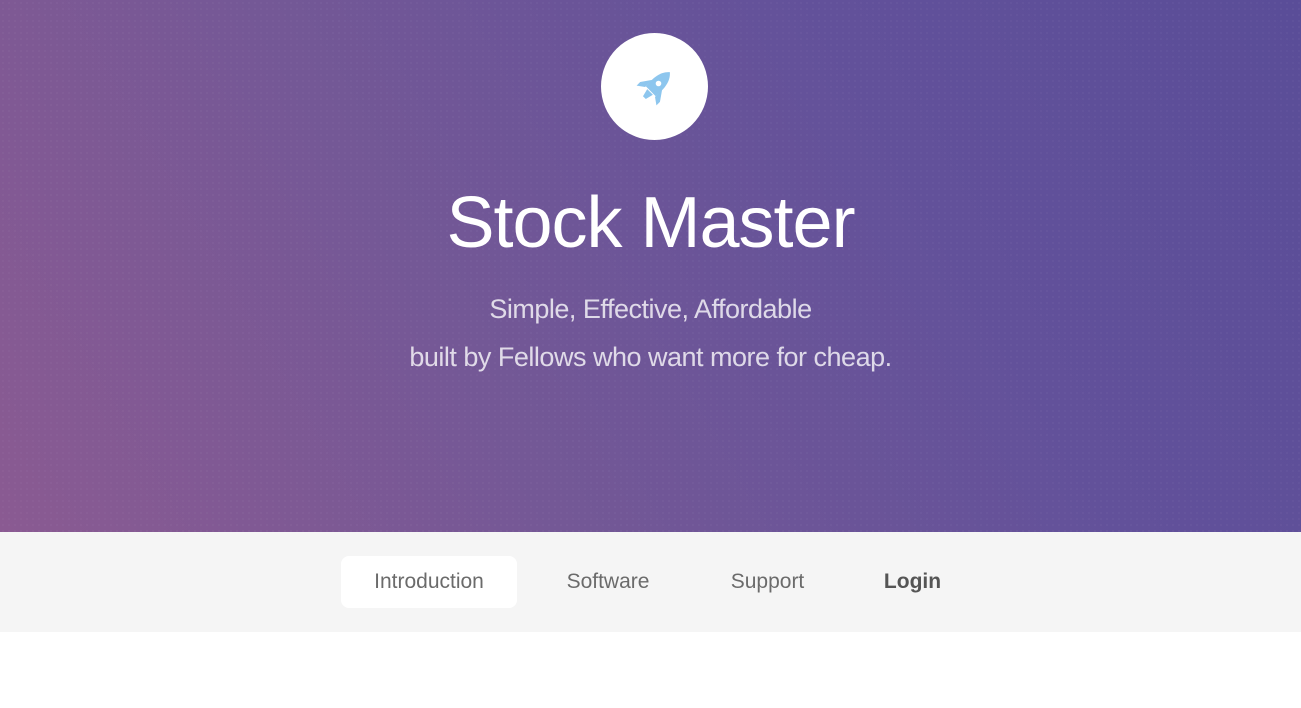 This screenshot has width=1301, height=708. I want to click on main-nav: Introduction Software Support Login, so click(650, 582).